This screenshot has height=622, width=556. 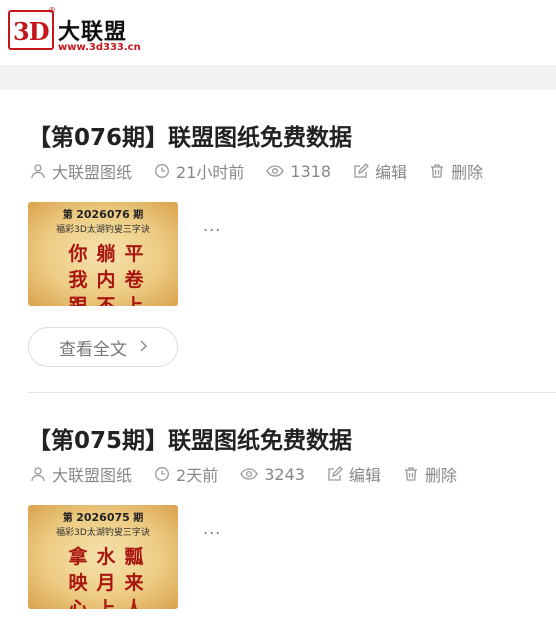 What do you see at coordinates (134, 583) in the screenshot?
I see `thumb-char: 来` at bounding box center [134, 583].